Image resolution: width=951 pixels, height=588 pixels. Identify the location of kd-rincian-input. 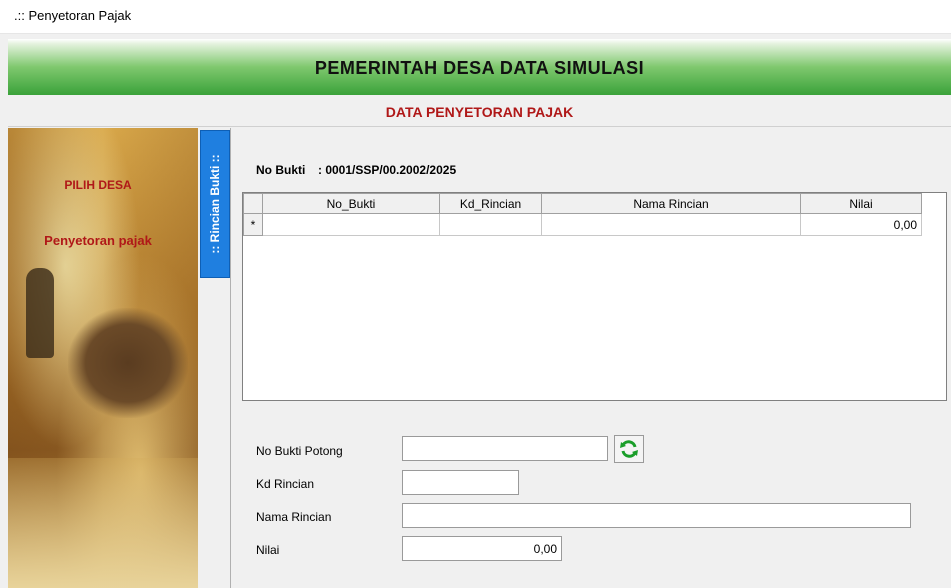
(460, 482).